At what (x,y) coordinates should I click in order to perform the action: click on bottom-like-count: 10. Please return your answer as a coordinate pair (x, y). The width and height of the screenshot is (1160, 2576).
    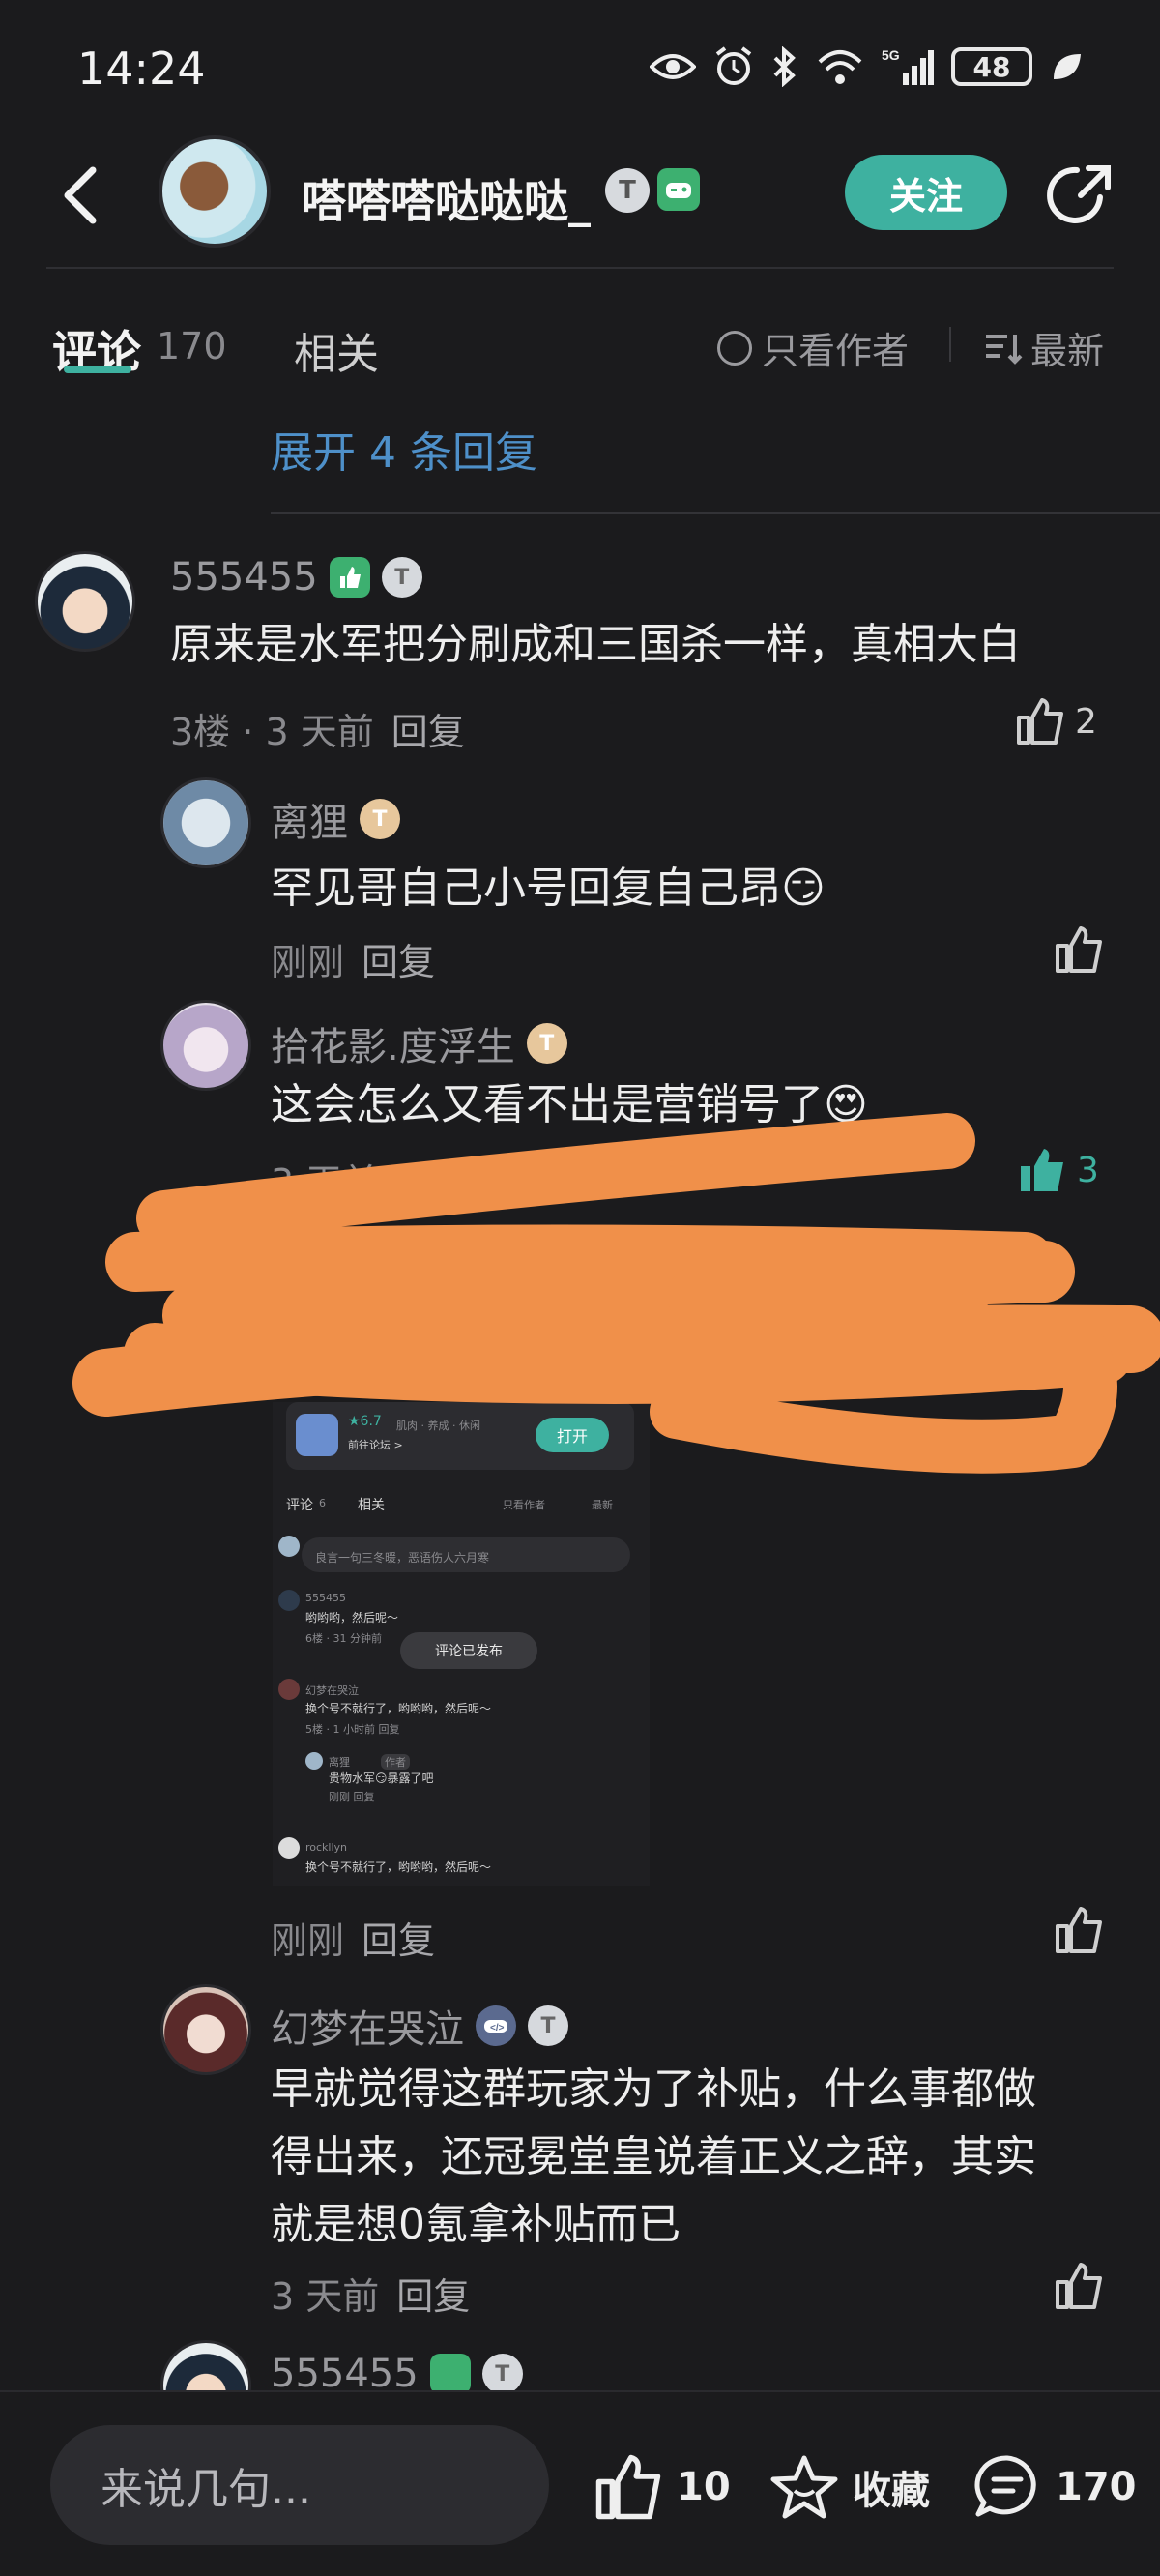
    Looking at the image, I should click on (704, 2487).